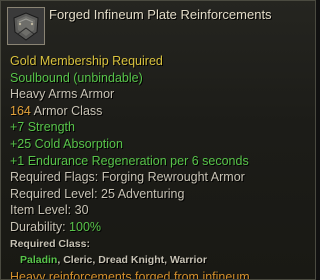 This screenshot has width=320, height=280. Describe the element at coordinates (40, 226) in the screenshot. I see `durability-label: Durability:` at that location.